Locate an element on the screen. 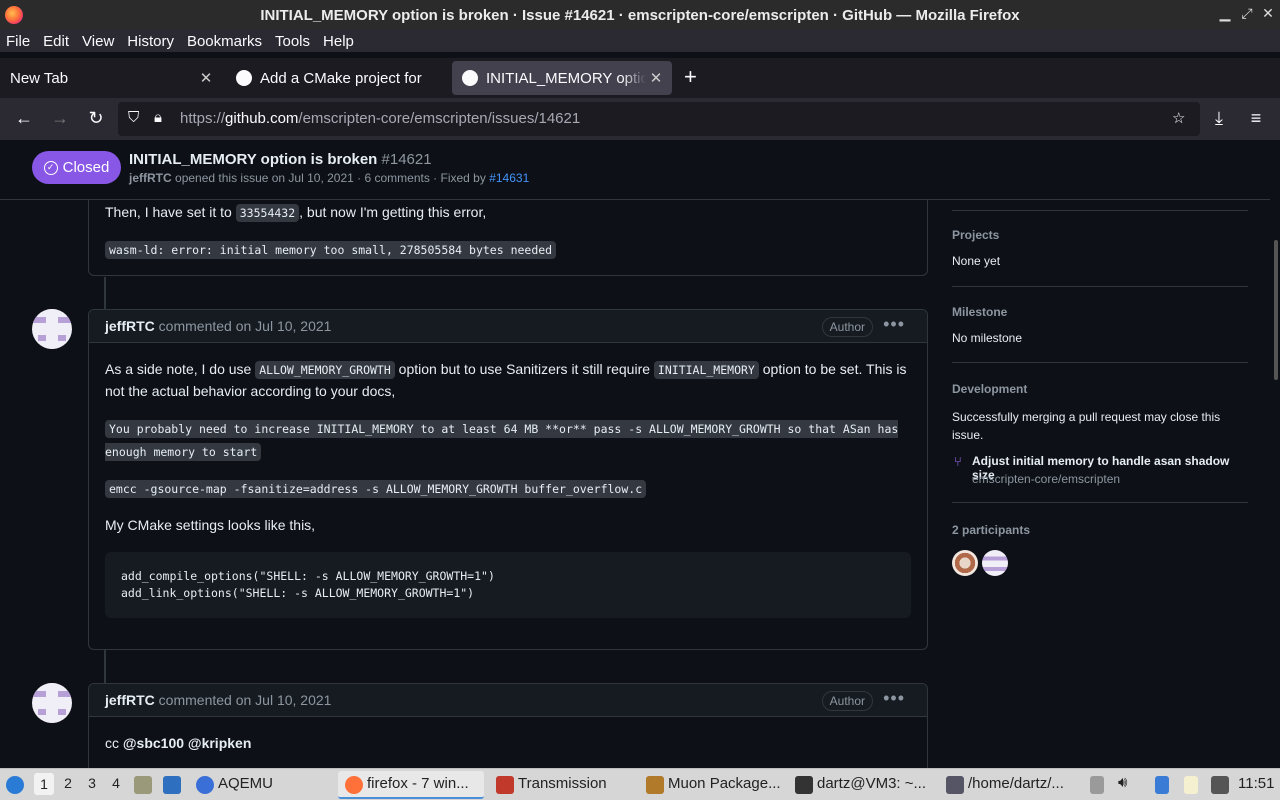  task-transmission: Transmission is located at coordinates (562, 783).